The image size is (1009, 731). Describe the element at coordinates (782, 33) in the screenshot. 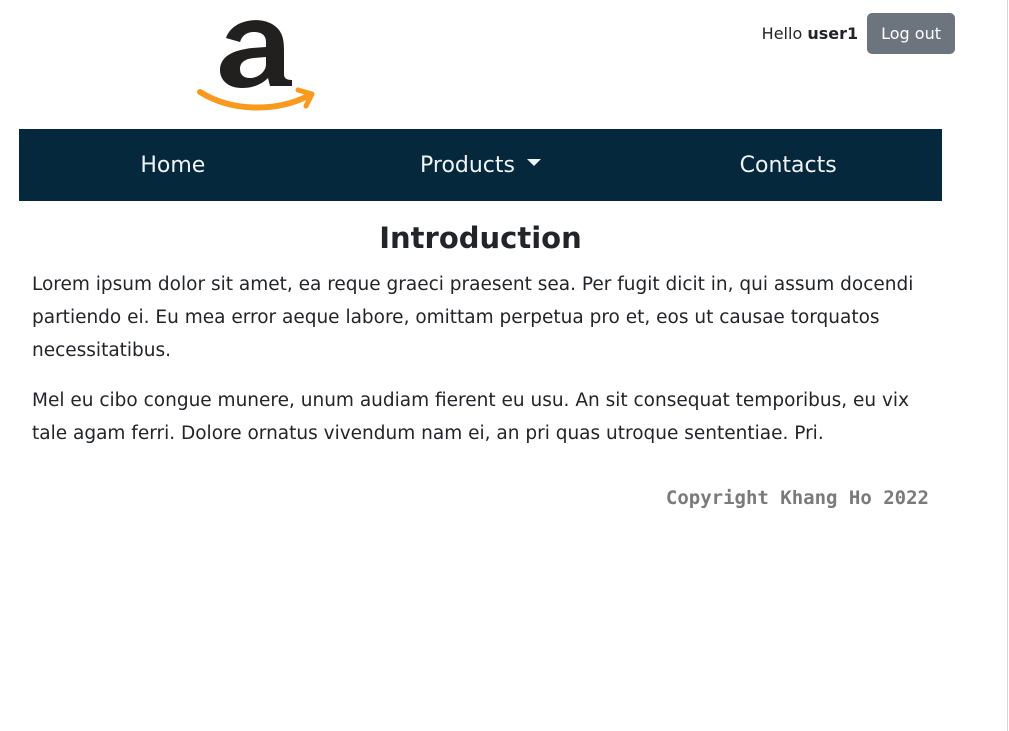

I see `greeting-prefix: Hello` at that location.